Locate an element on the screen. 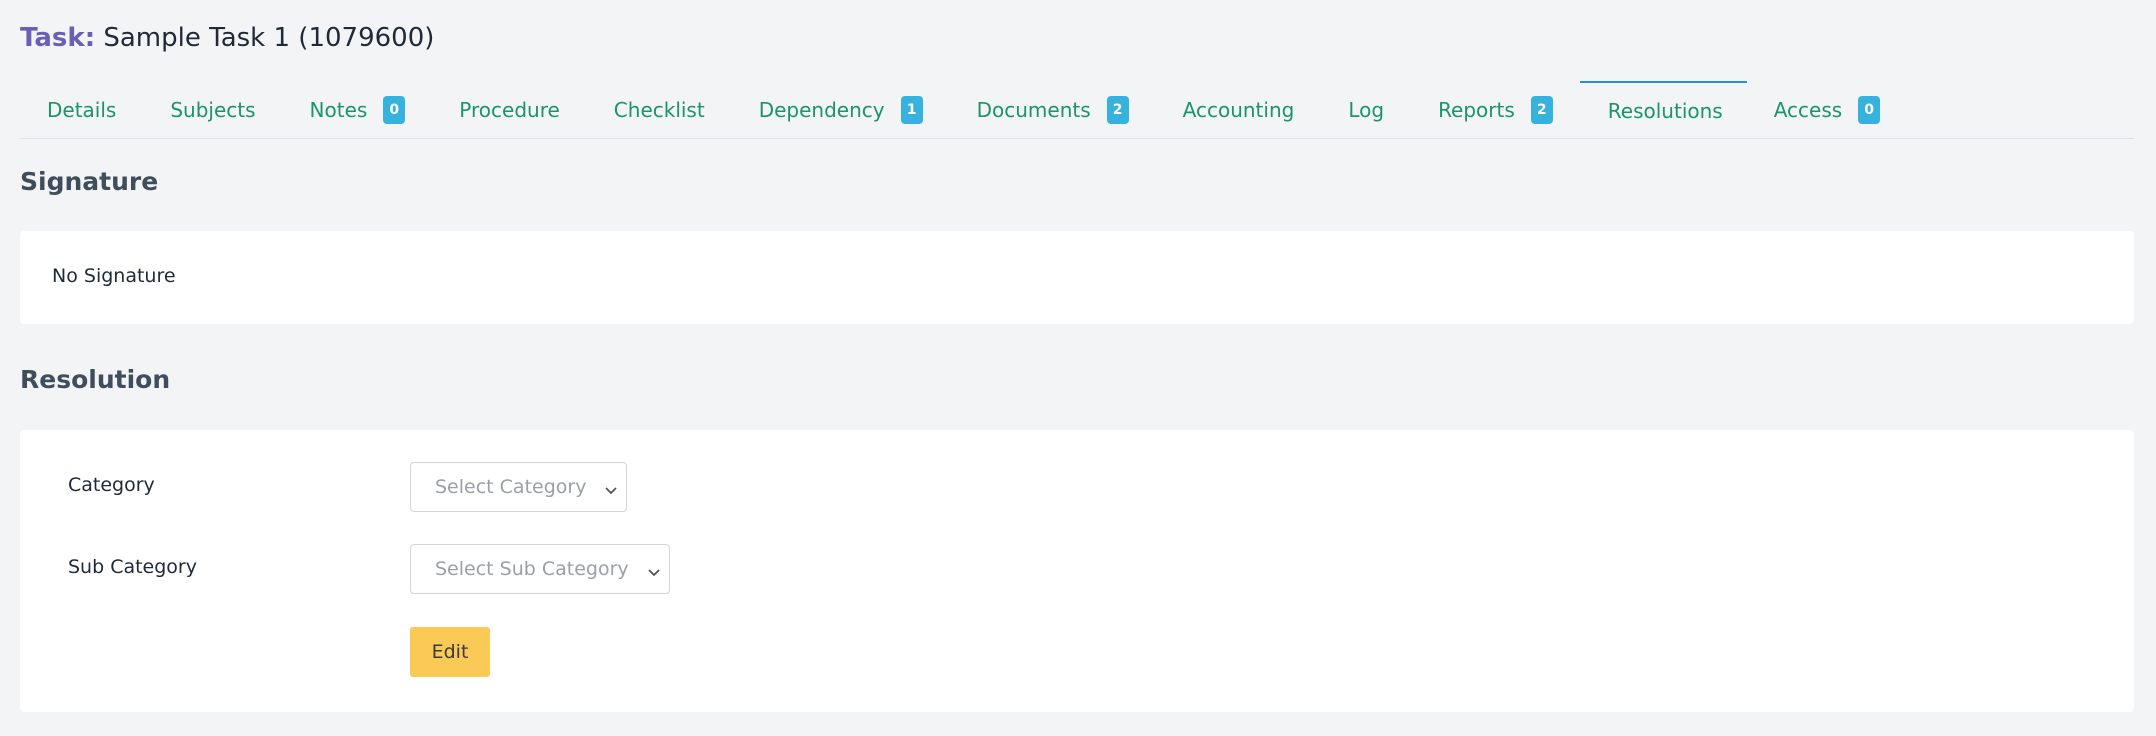 Image resolution: width=2156 pixels, height=736 pixels. tab-resolutions: Resolutions is located at coordinates (1663, 109).